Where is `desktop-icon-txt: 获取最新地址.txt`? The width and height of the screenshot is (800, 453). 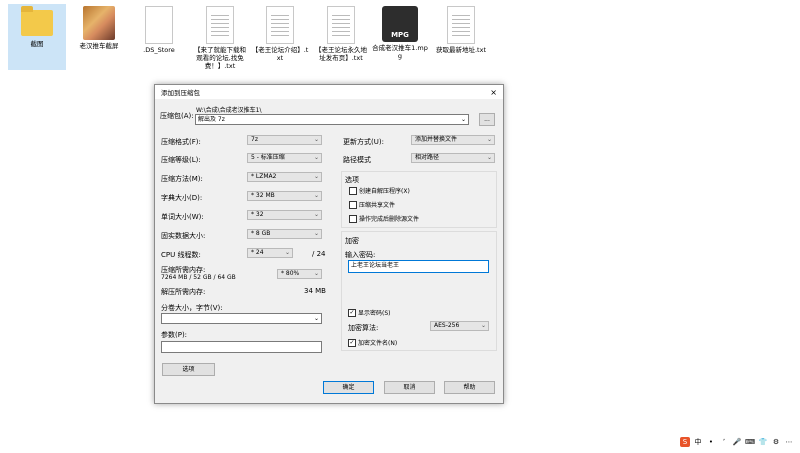 desktop-icon-txt: 获取最新地址.txt is located at coordinates (461, 30).